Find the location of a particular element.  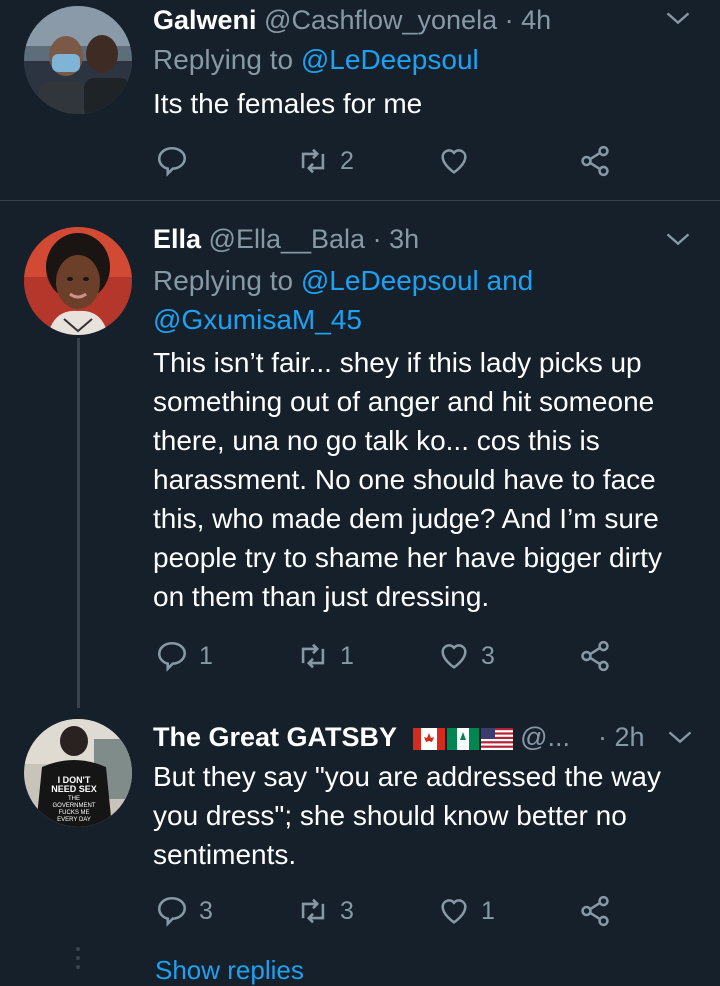

display-name: The Great GATSBY is located at coordinates (275, 737).